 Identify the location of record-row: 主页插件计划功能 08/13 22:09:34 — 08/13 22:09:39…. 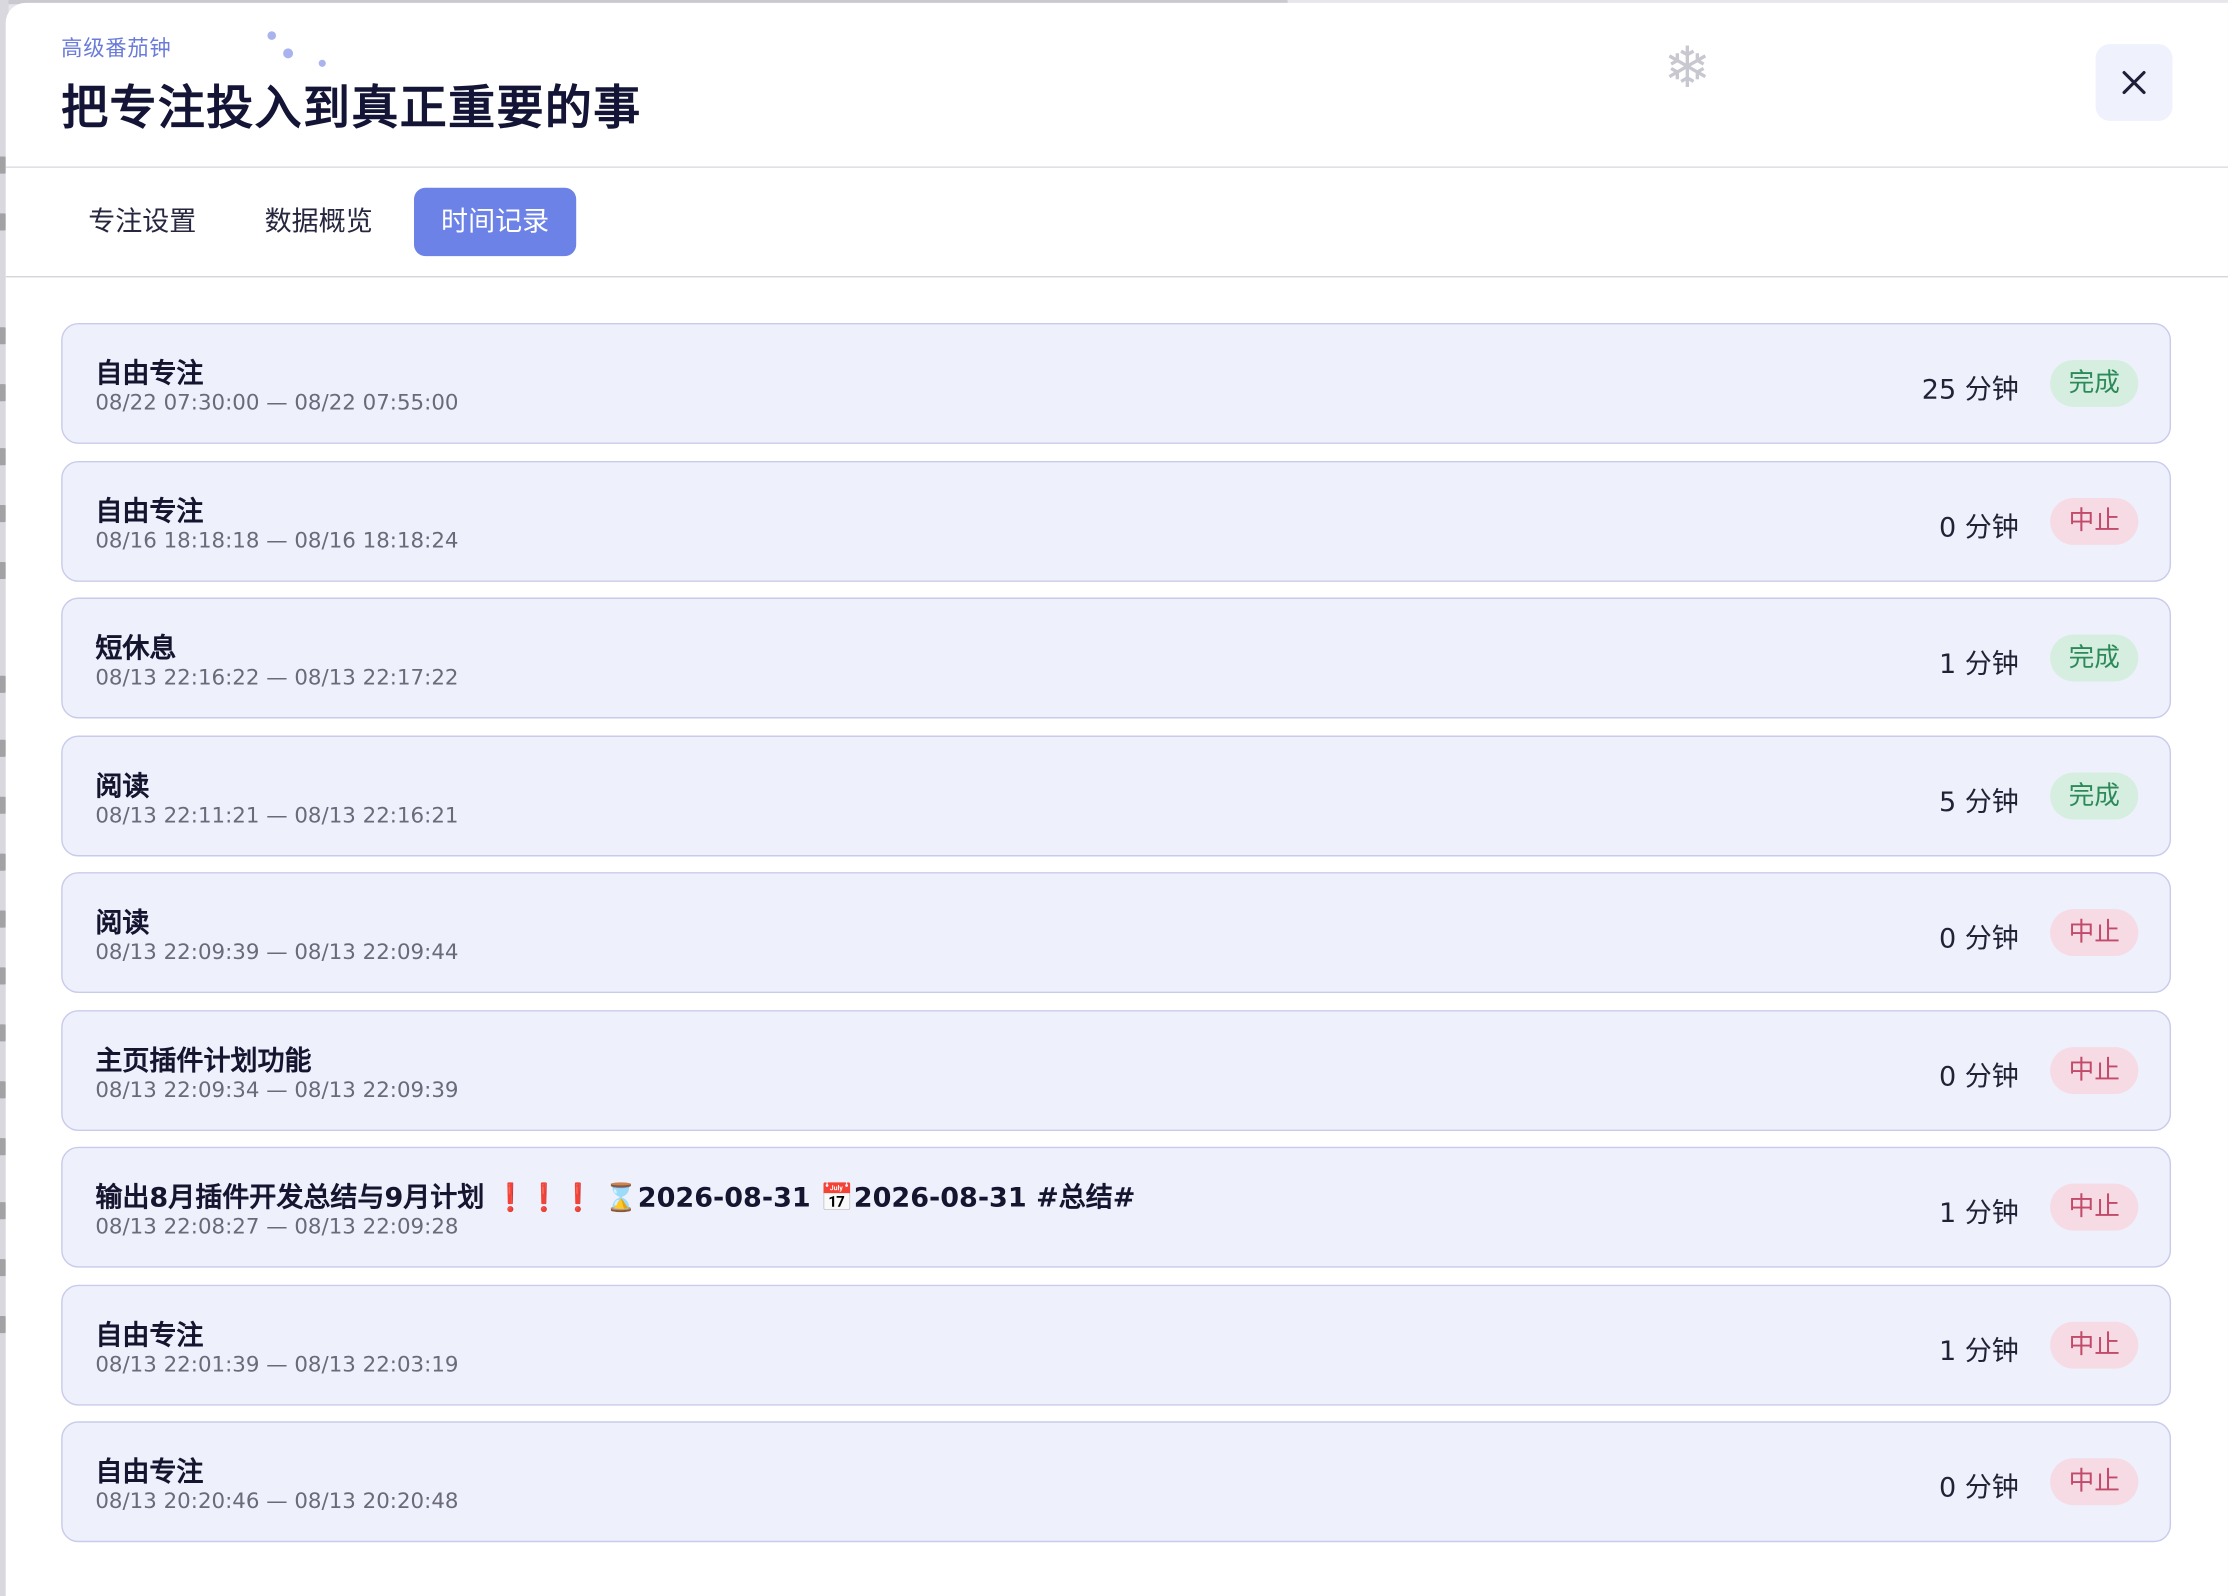
(1116, 1070).